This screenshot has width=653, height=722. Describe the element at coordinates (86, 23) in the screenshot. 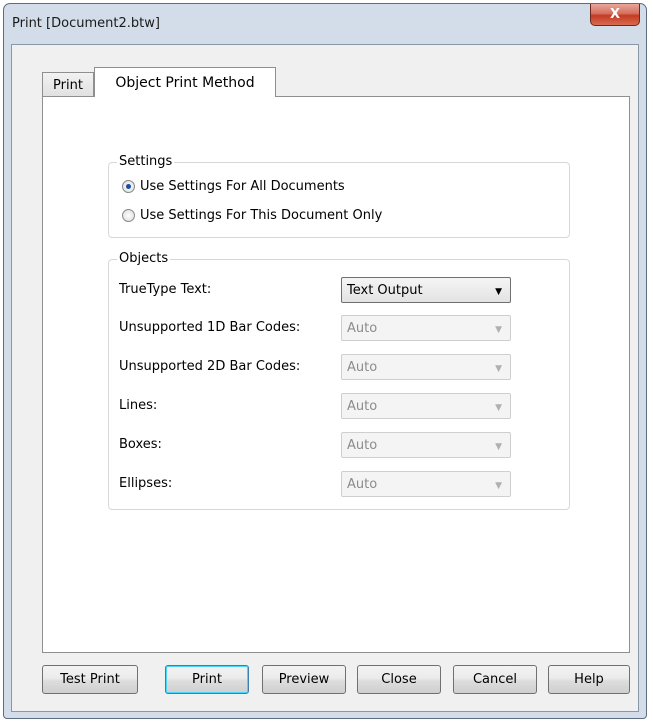

I see `window-title: Print [Document2.btw]` at that location.